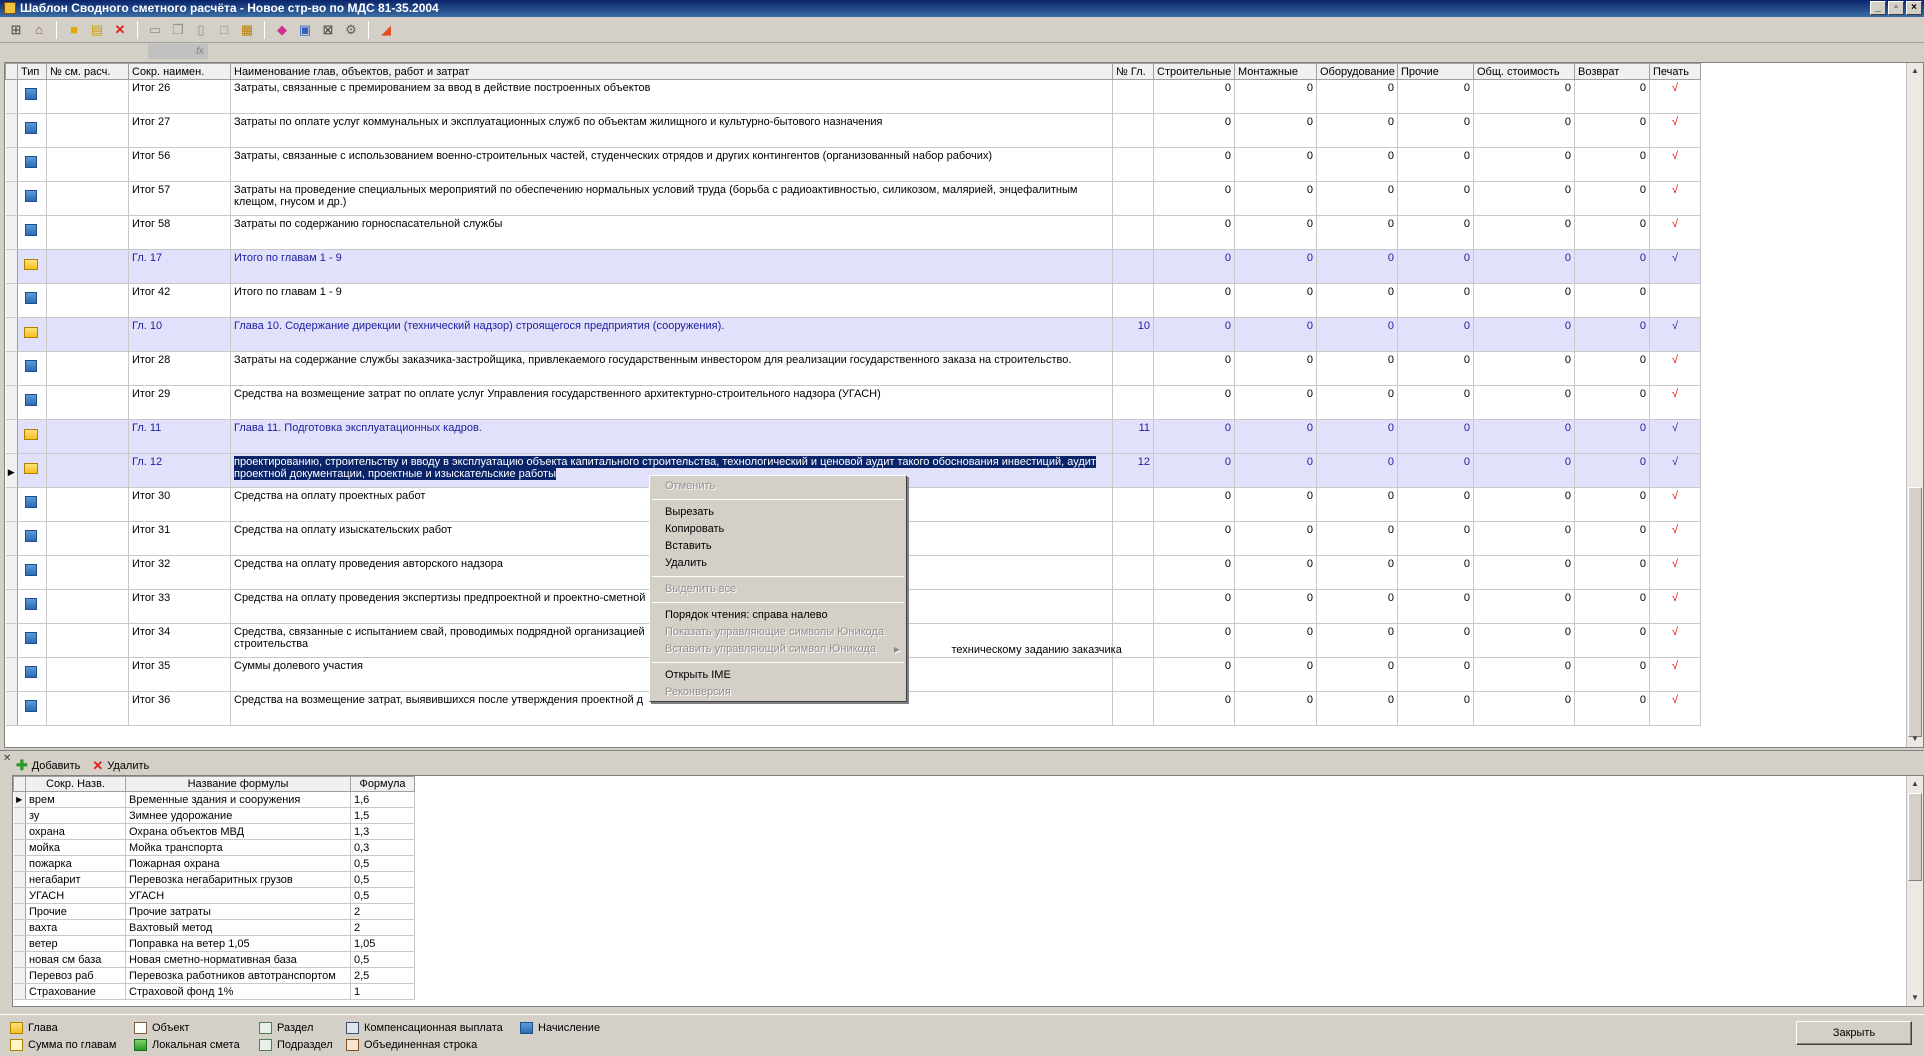 This screenshot has height=1056, width=1924. Describe the element at coordinates (179, 130) in the screenshot. I see `short-name-cell: Итог 27` at that location.